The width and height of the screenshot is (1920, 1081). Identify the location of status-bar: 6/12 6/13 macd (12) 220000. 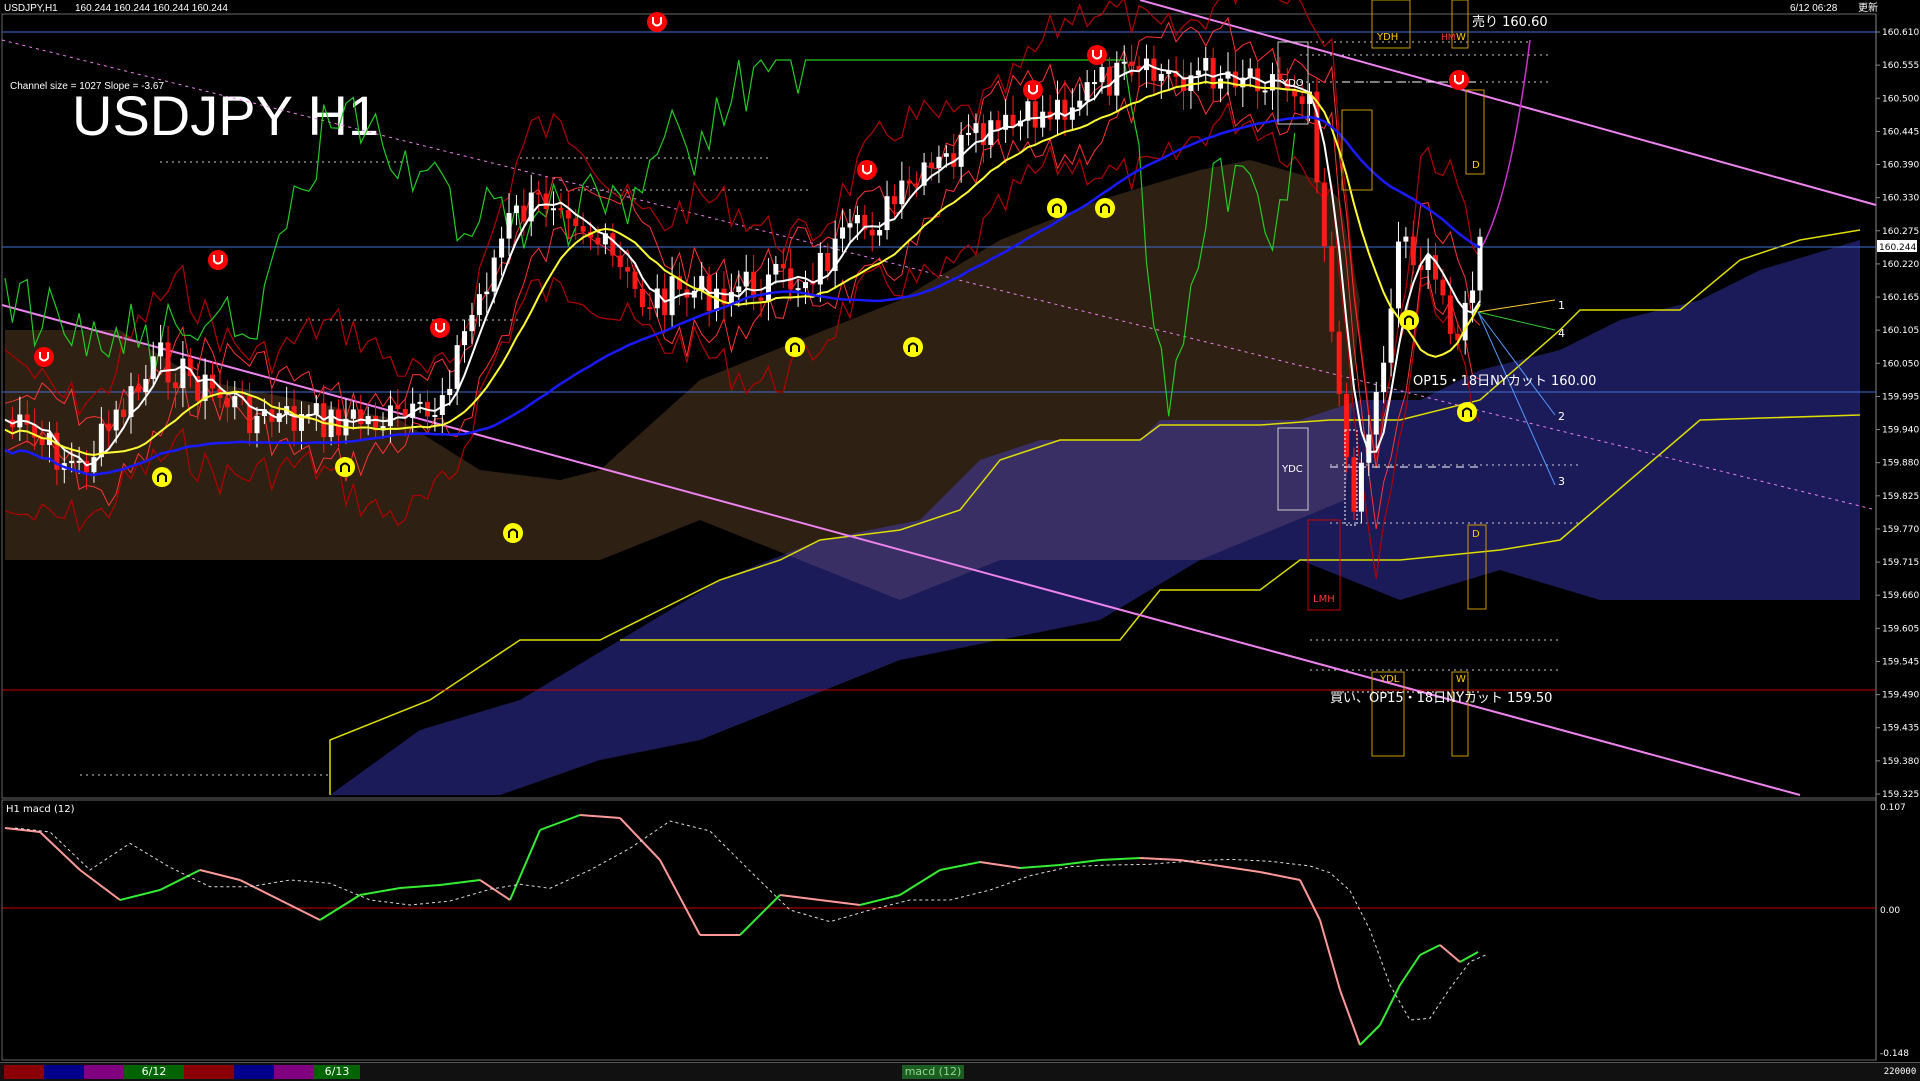
(960, 1071).